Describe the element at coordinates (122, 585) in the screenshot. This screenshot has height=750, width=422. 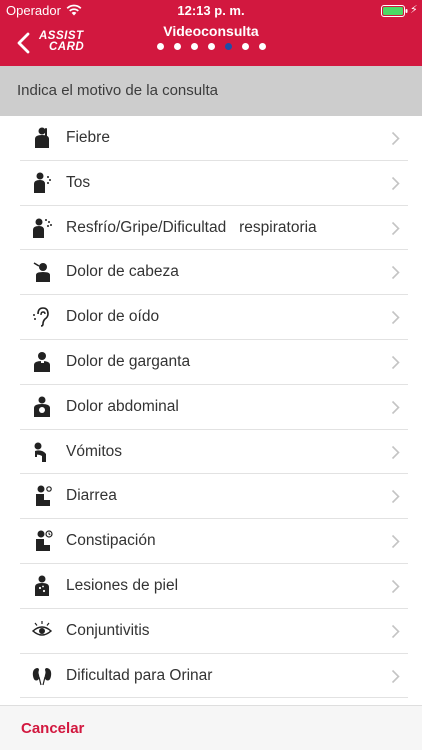
I see `reason-label: Lesiones de piel` at that location.